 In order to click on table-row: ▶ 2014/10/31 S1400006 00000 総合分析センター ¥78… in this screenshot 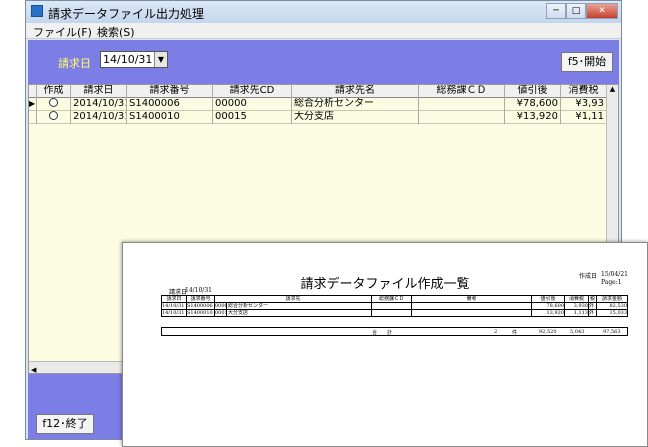, I will do `click(318, 104)`.